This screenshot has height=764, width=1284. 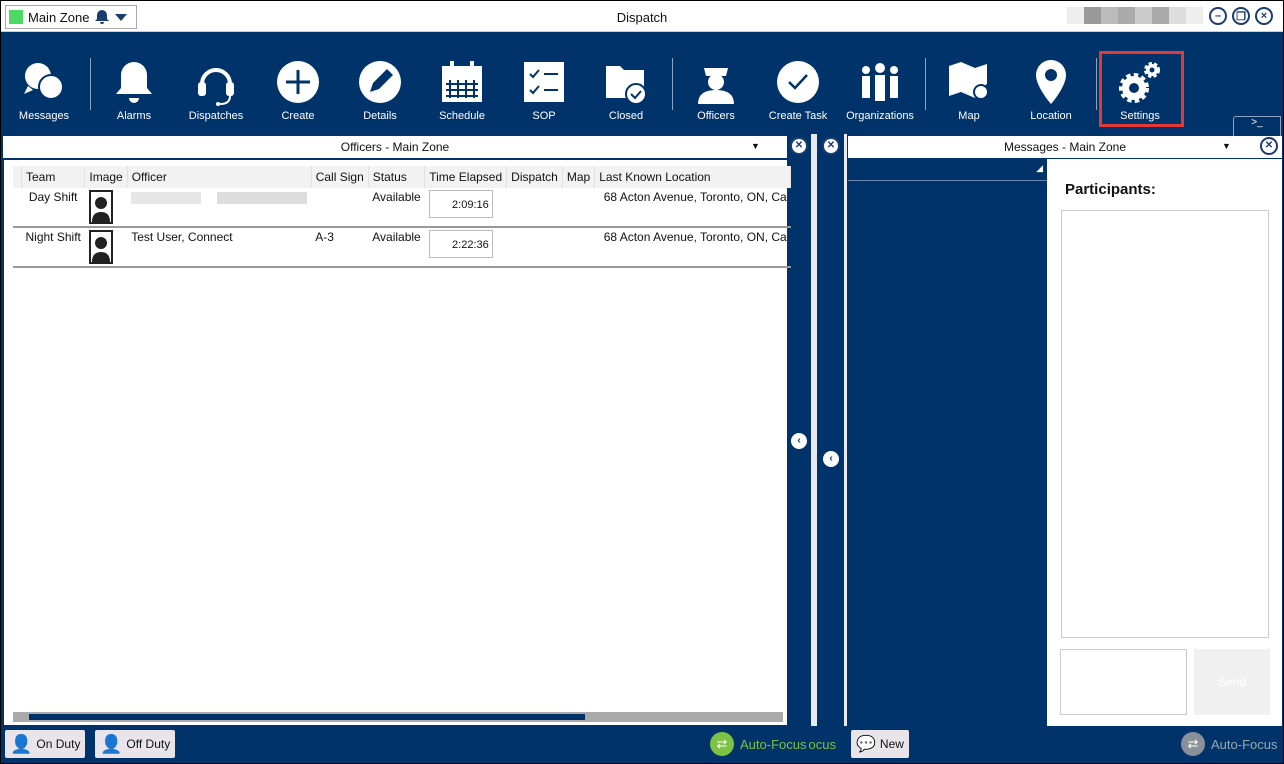 I want to click on send-button: Send, so click(x=1232, y=682).